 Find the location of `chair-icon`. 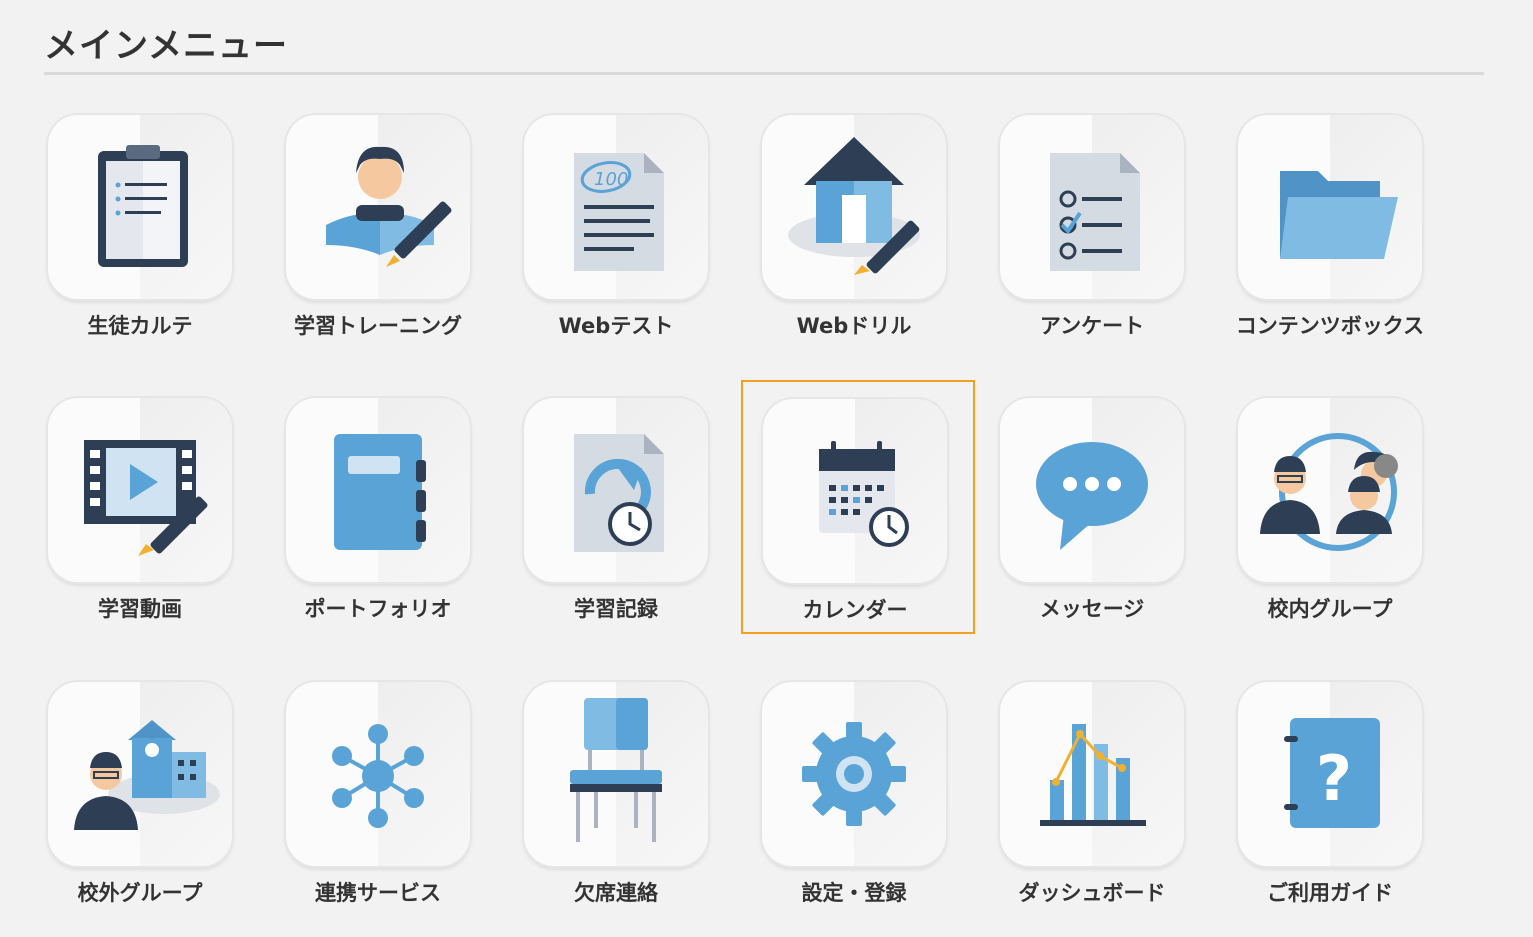

chair-icon is located at coordinates (616, 770).